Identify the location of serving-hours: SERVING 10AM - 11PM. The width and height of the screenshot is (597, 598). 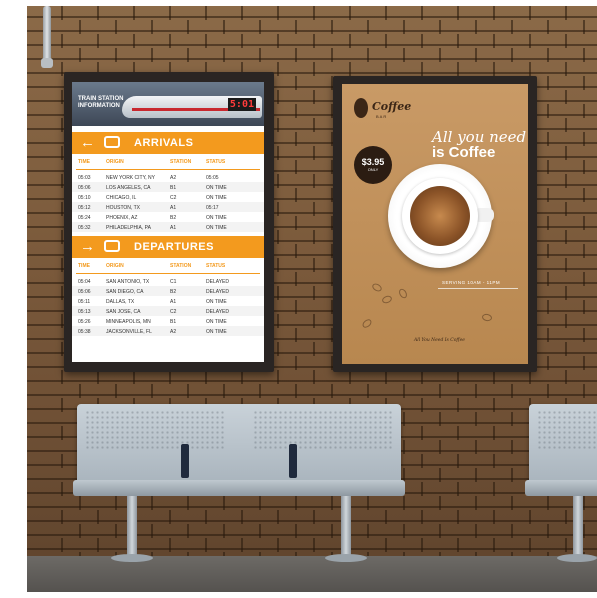
(471, 282).